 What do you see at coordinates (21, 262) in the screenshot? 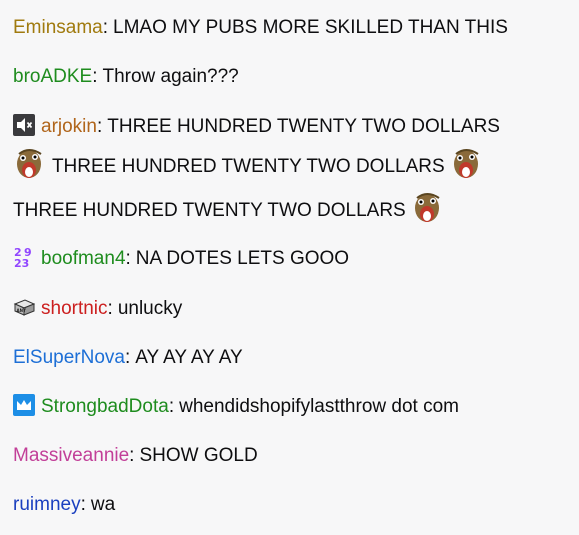
I see `svg-text: 23` at bounding box center [21, 262].